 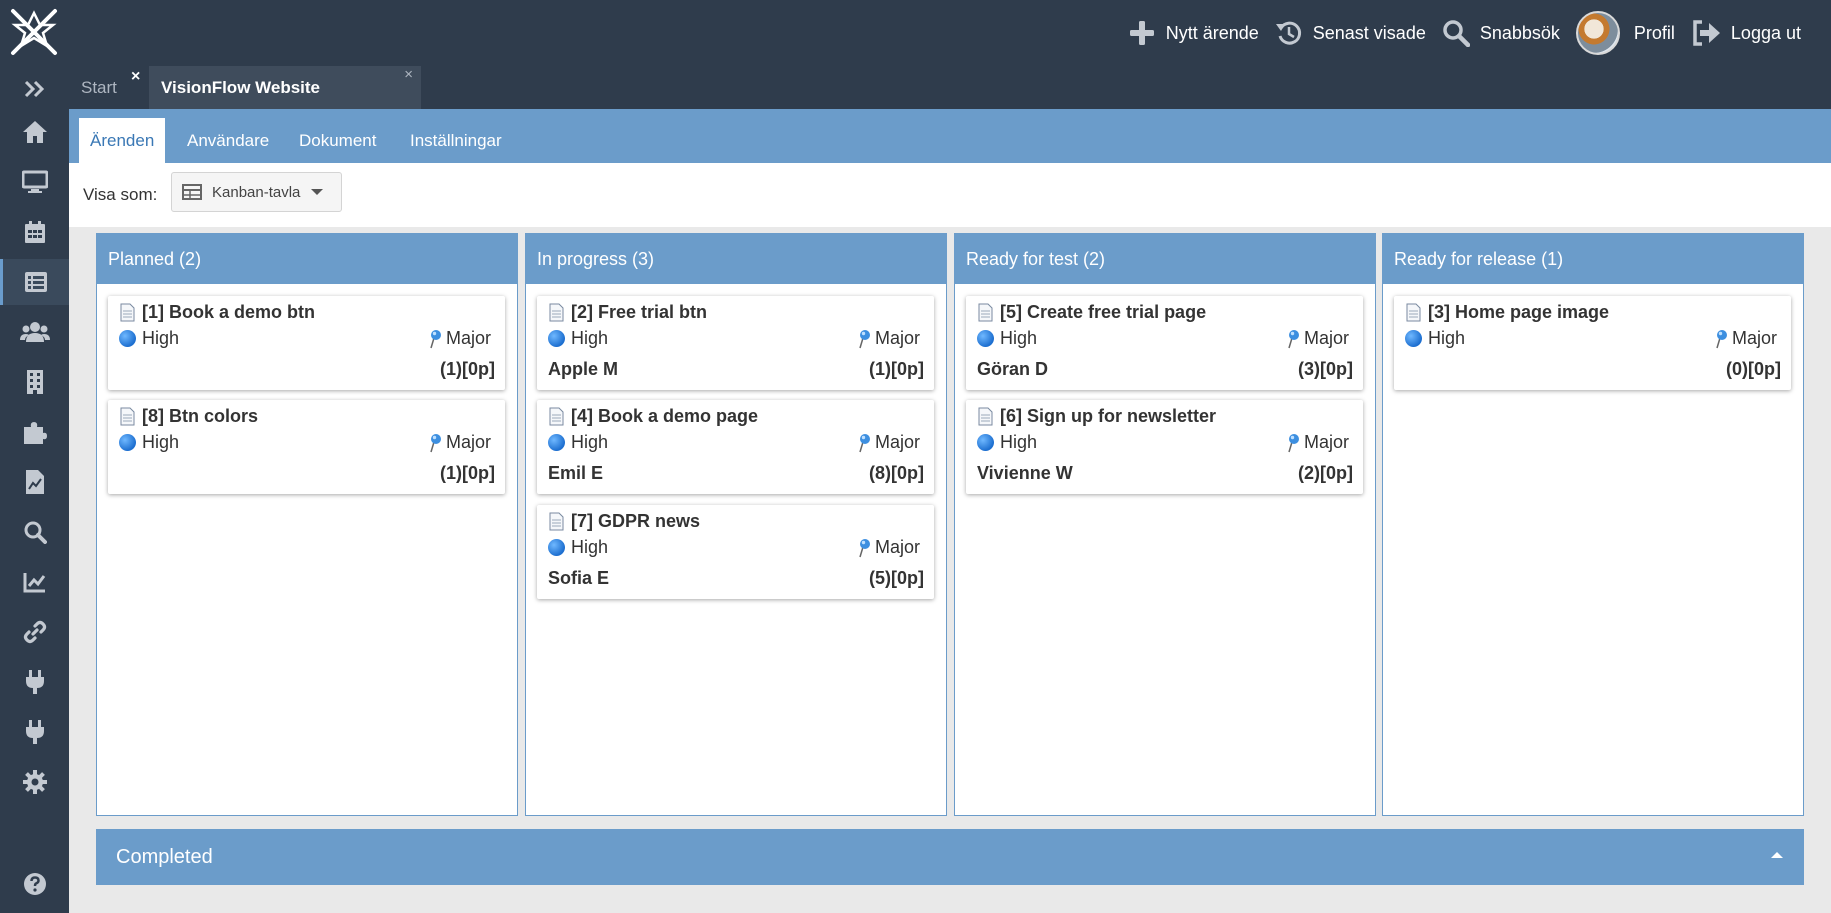 I want to click on view-label: Visa som:, so click(x=120, y=194).